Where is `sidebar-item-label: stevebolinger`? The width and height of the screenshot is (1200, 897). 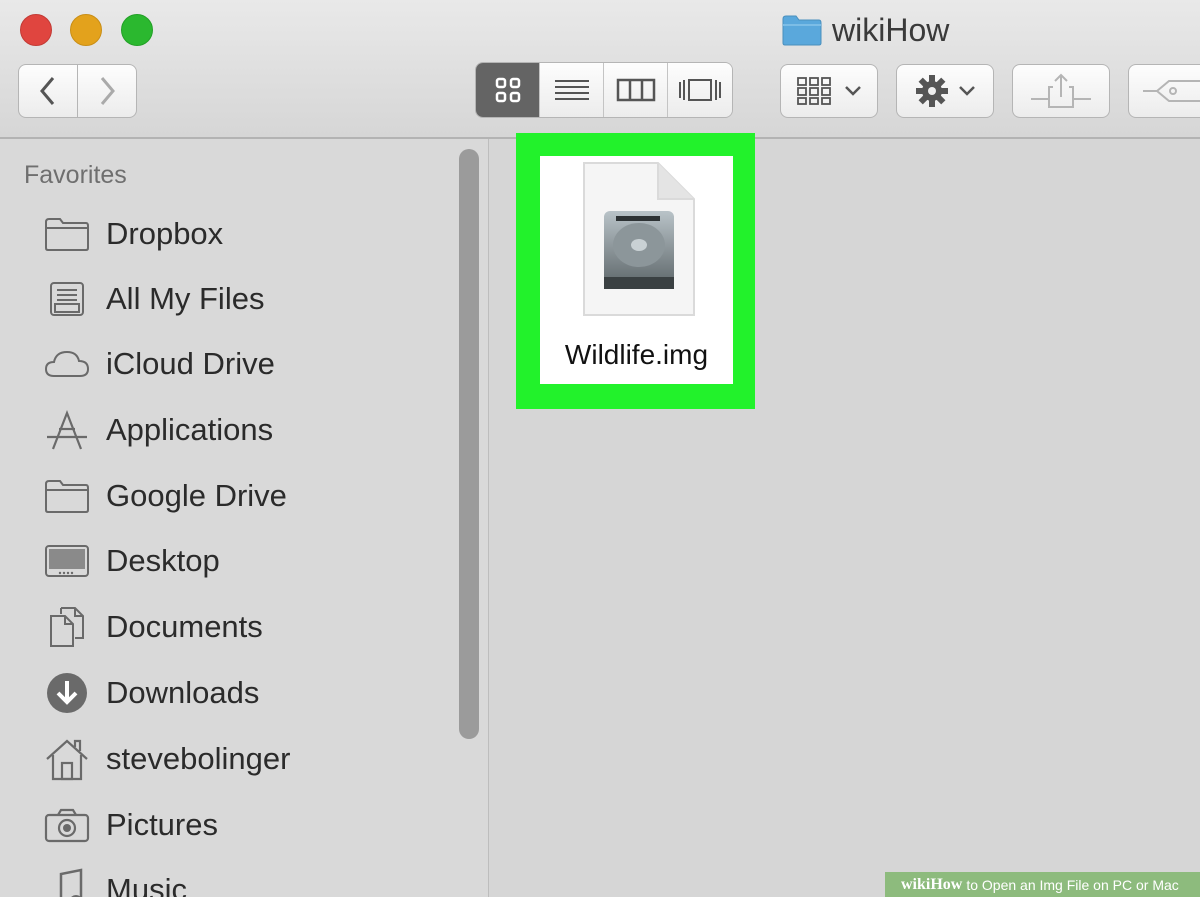 sidebar-item-label: stevebolinger is located at coordinates (198, 758).